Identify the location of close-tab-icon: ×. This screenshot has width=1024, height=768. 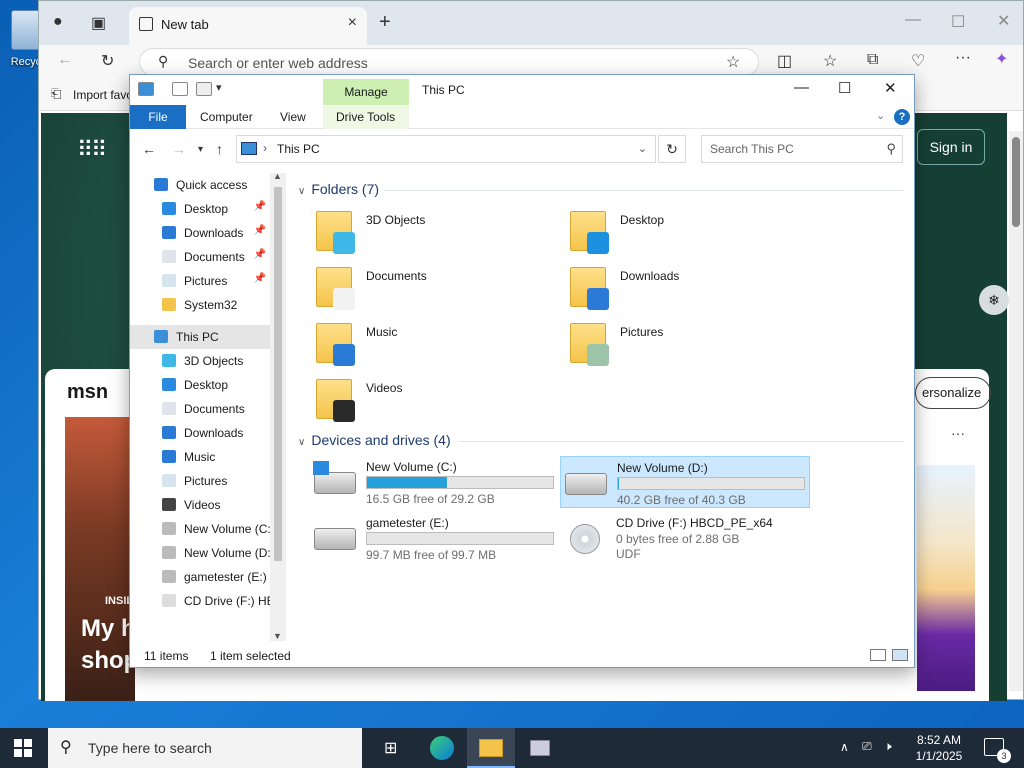
(352, 23).